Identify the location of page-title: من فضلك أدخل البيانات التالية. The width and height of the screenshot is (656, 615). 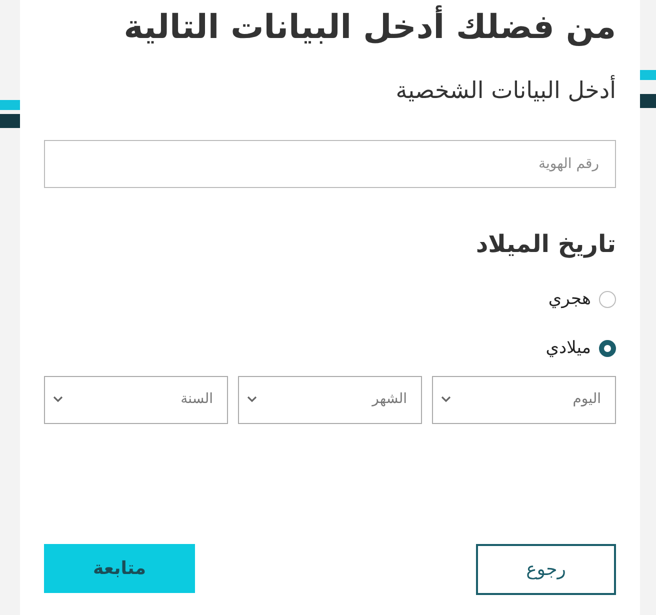
(369, 26).